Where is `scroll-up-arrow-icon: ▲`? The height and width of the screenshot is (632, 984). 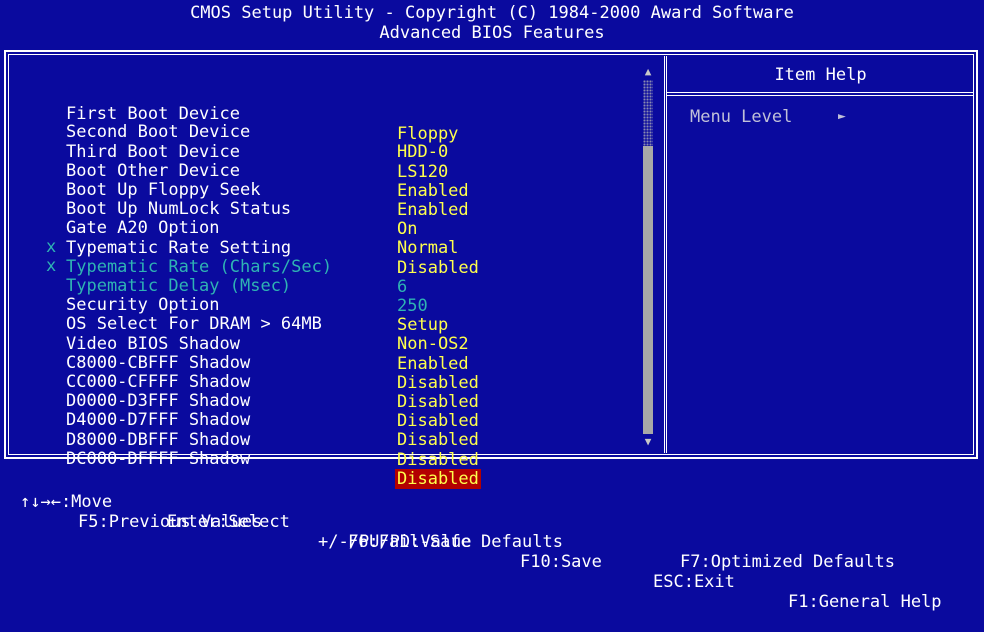
scroll-up-arrow-icon: ▲ is located at coordinates (648, 72).